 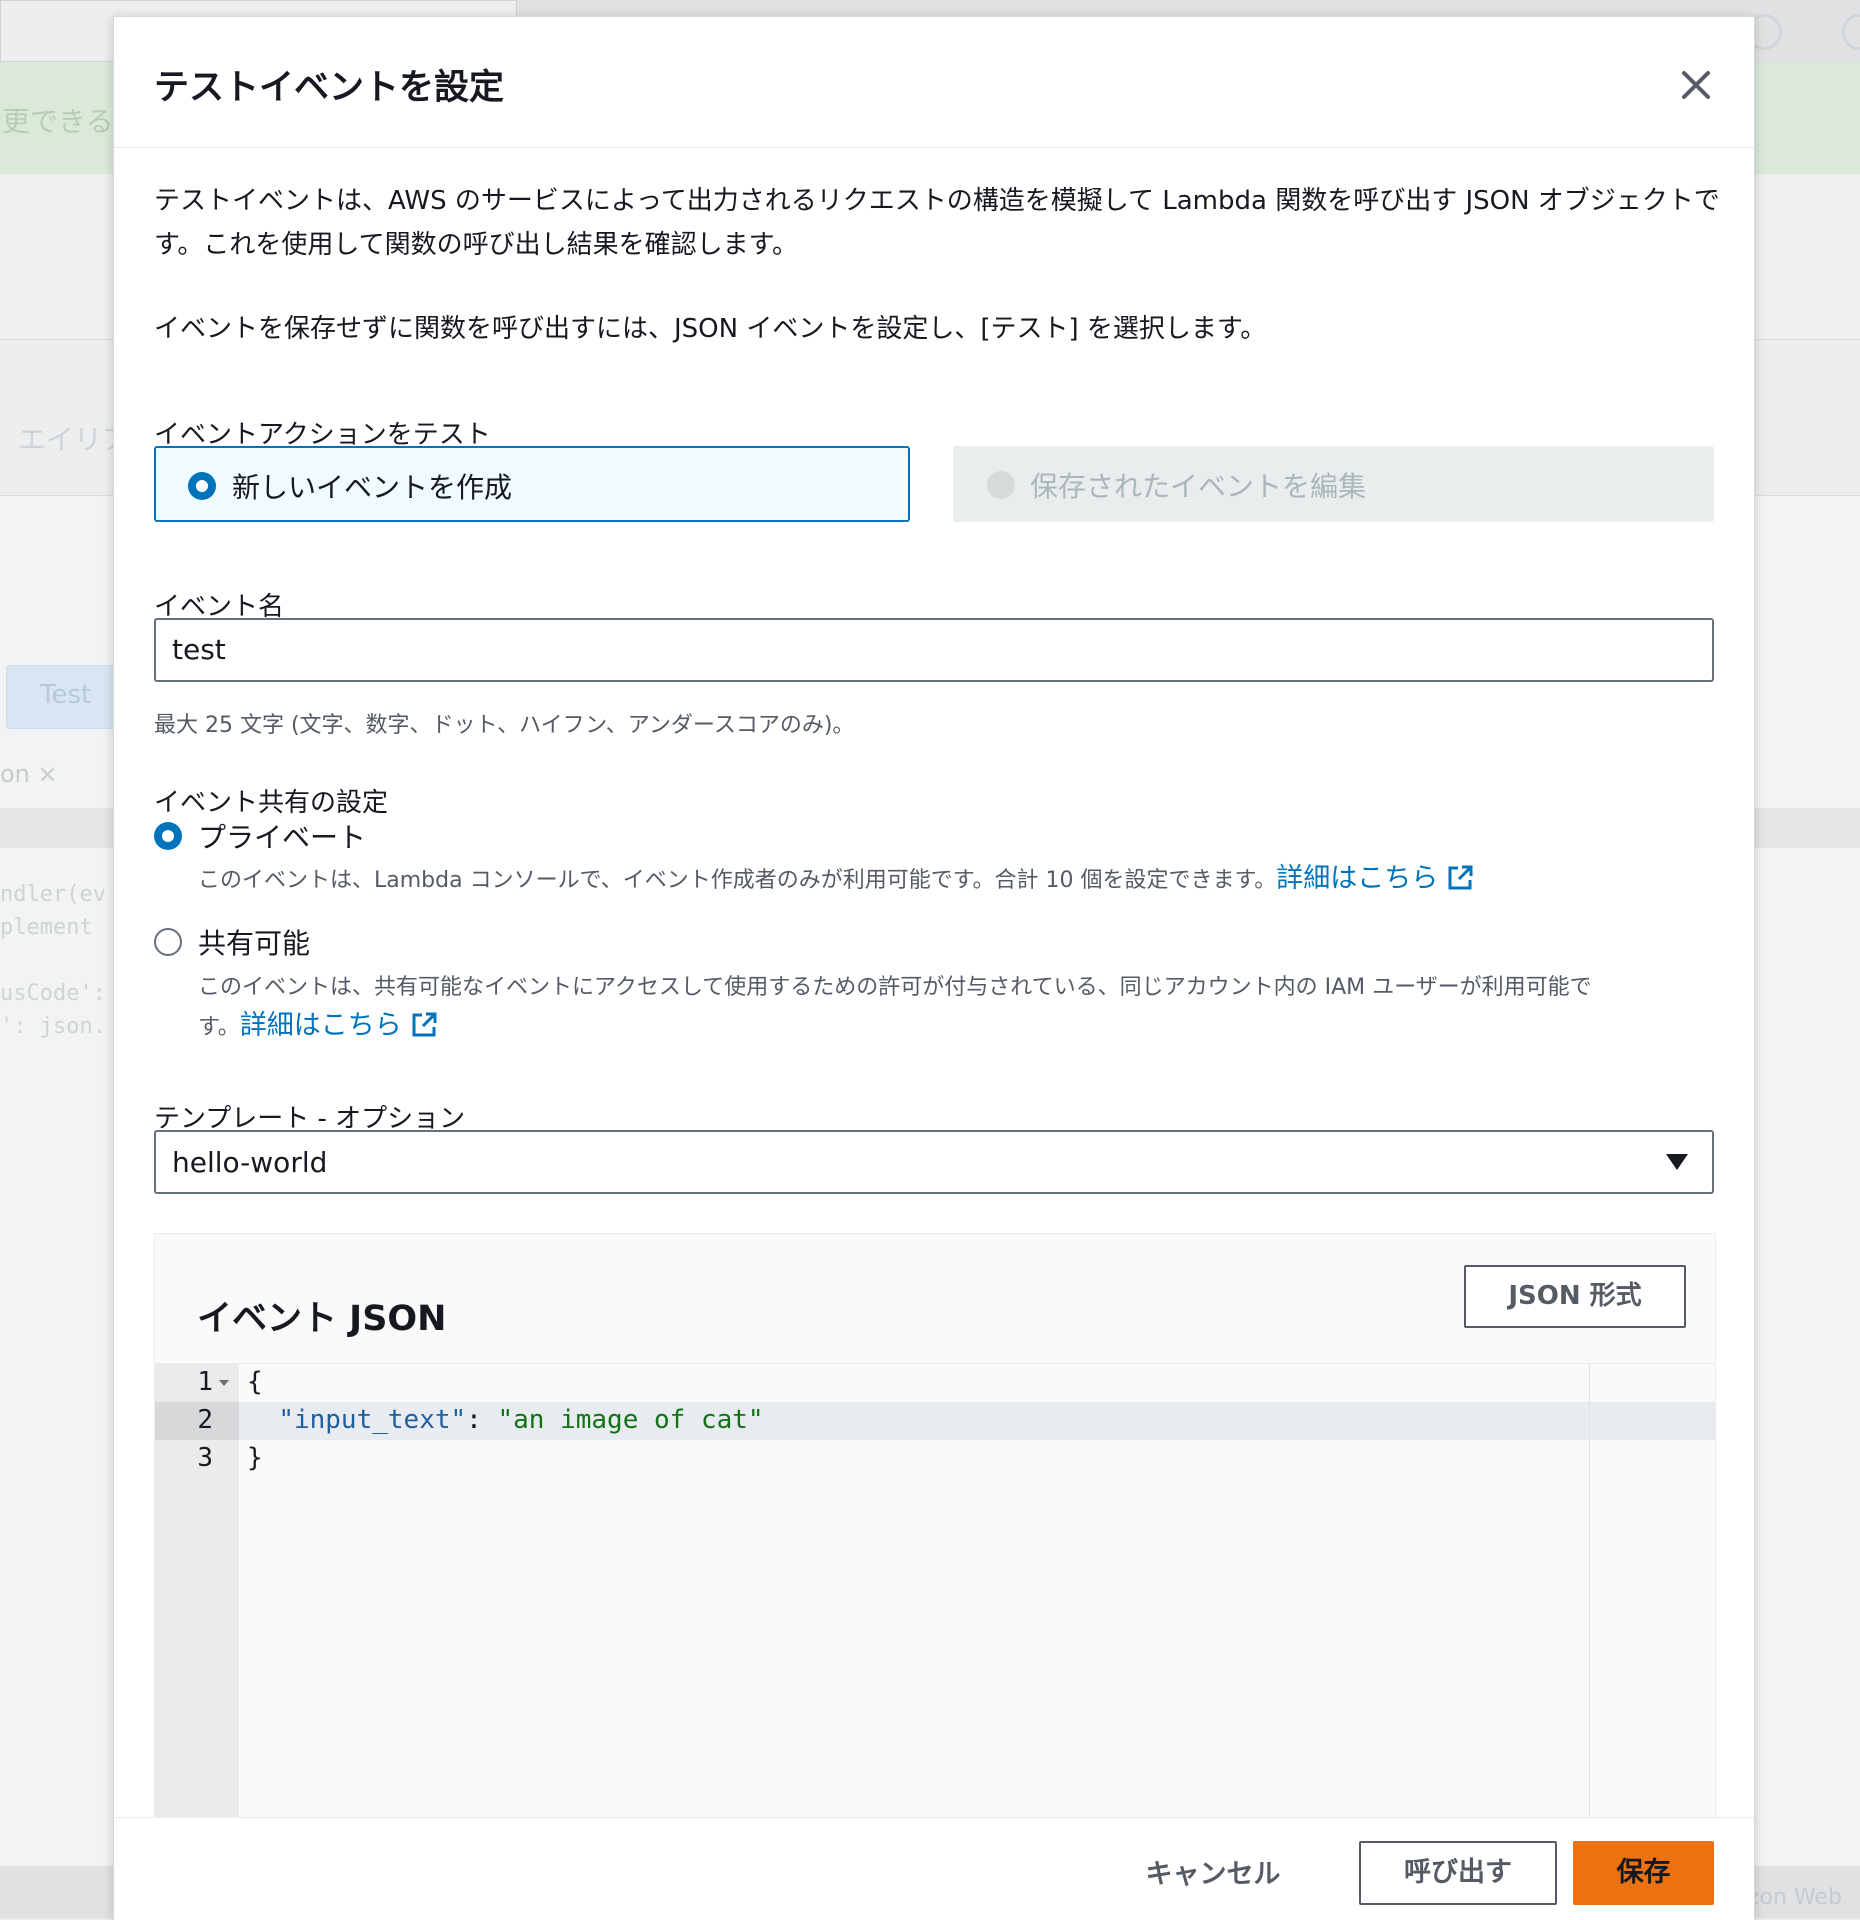 I want to click on background-tab-label: on, so click(x=15, y=774).